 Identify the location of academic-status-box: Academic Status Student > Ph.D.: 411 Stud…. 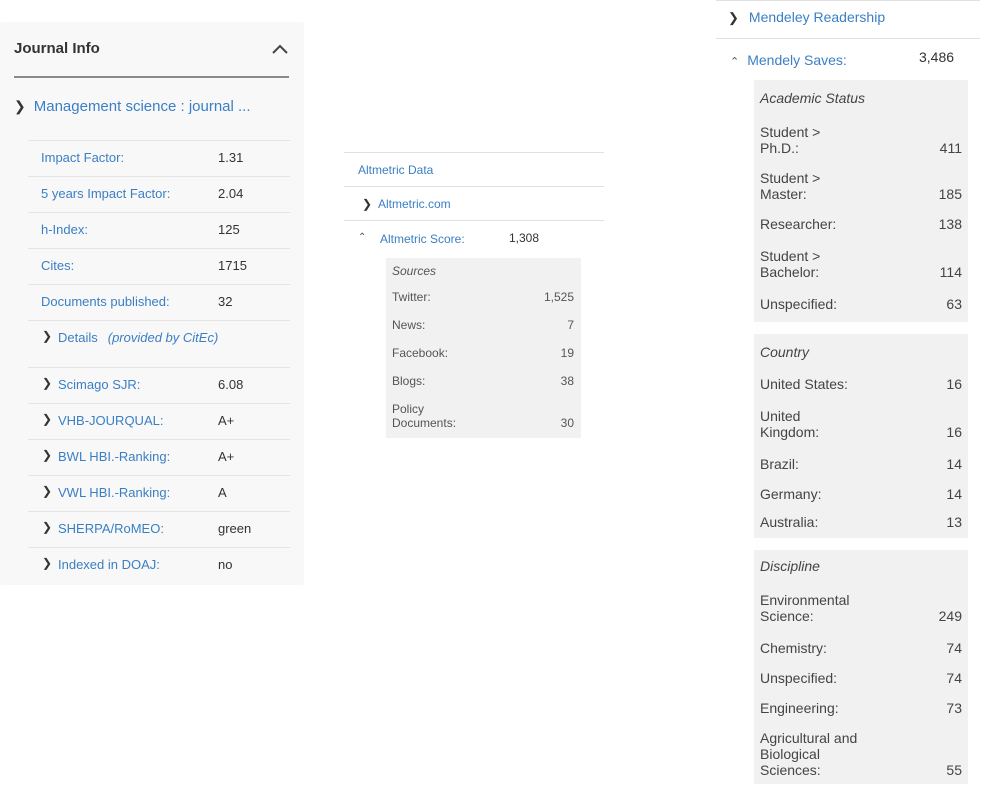
(861, 201).